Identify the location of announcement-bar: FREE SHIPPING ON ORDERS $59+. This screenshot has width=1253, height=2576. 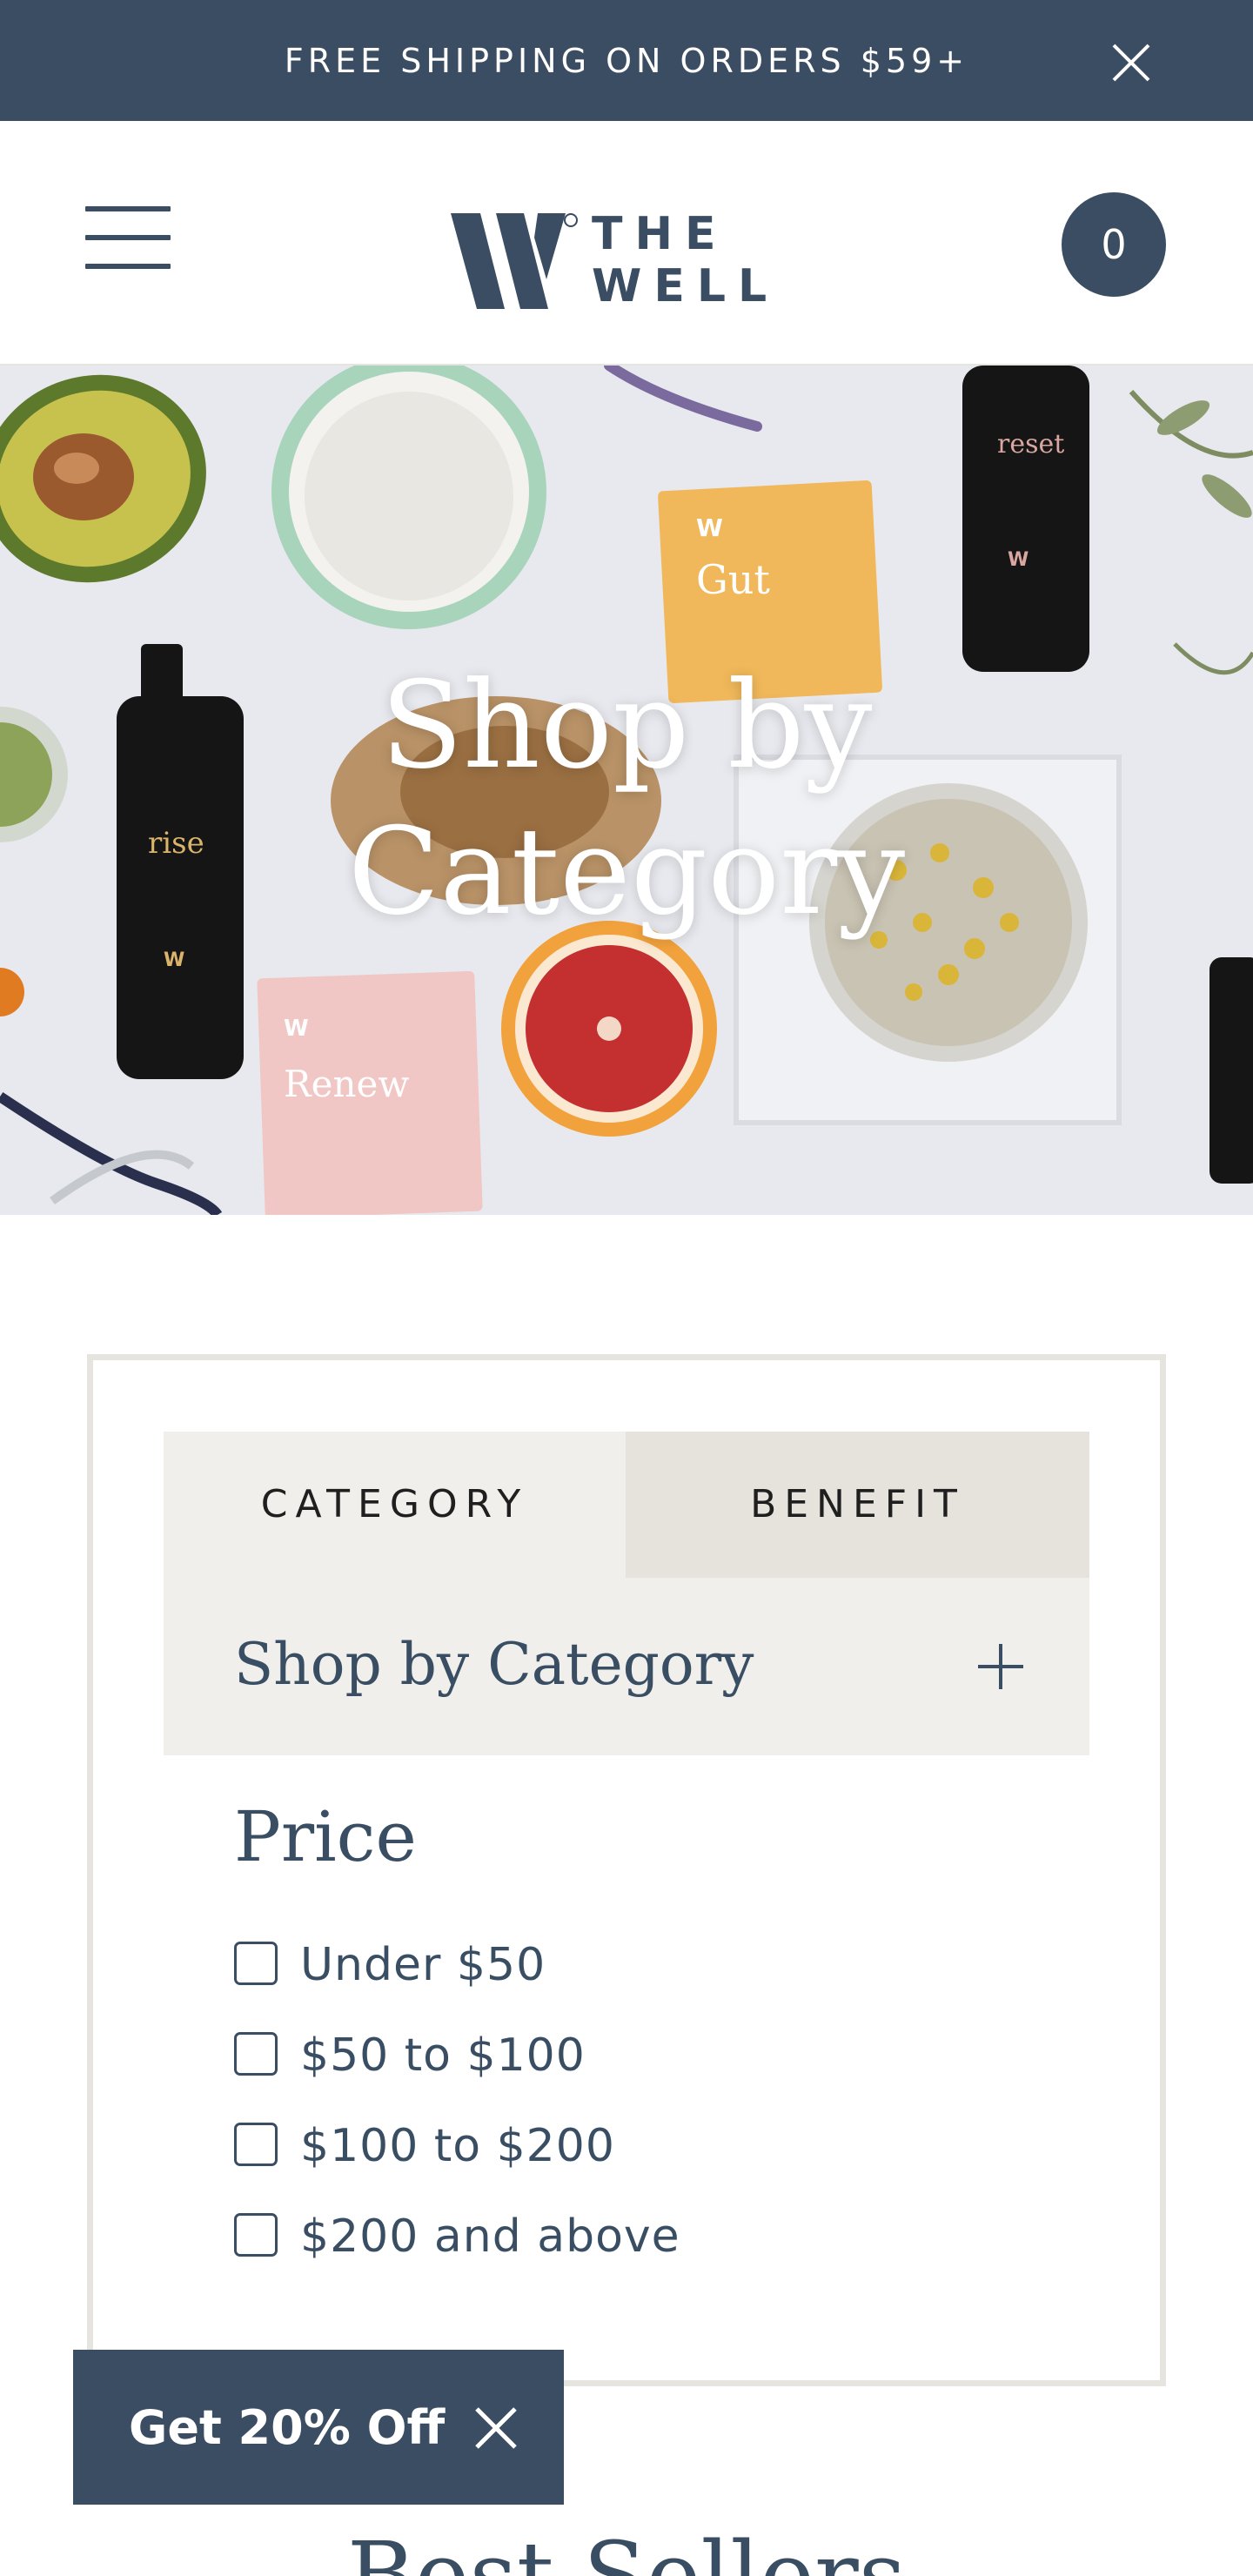
(626, 61).